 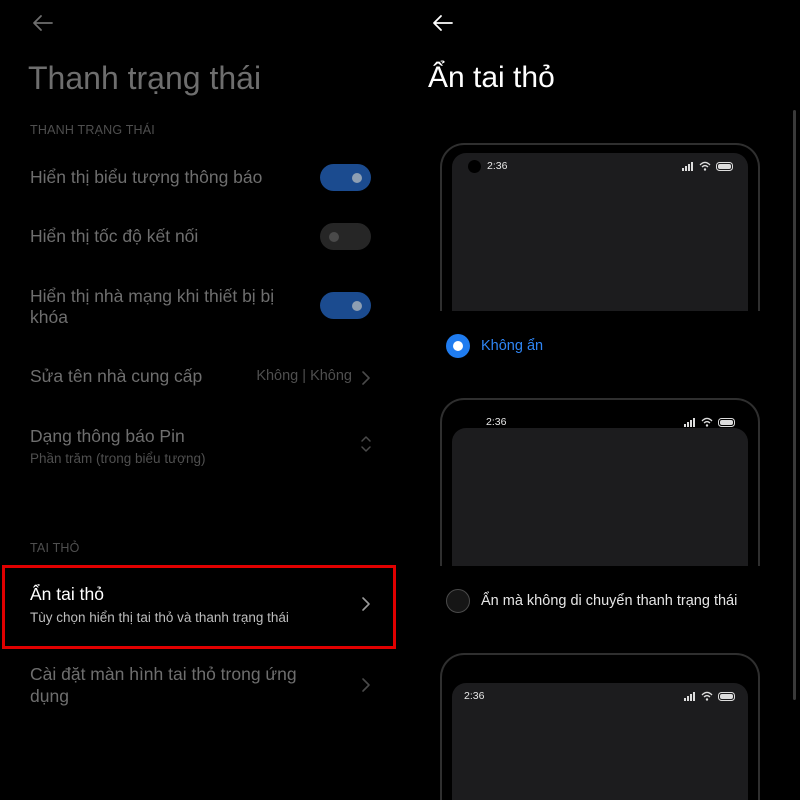 I want to click on preview-screen, so click(x=600, y=497).